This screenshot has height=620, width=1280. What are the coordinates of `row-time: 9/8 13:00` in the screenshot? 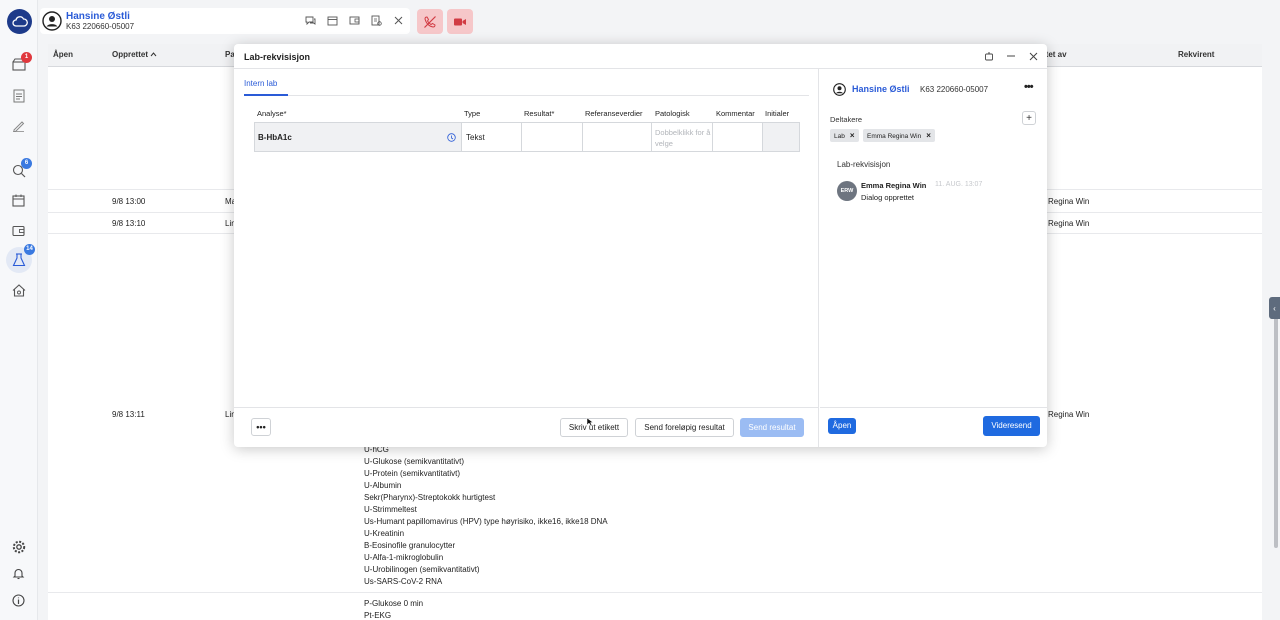 It's located at (129, 201).